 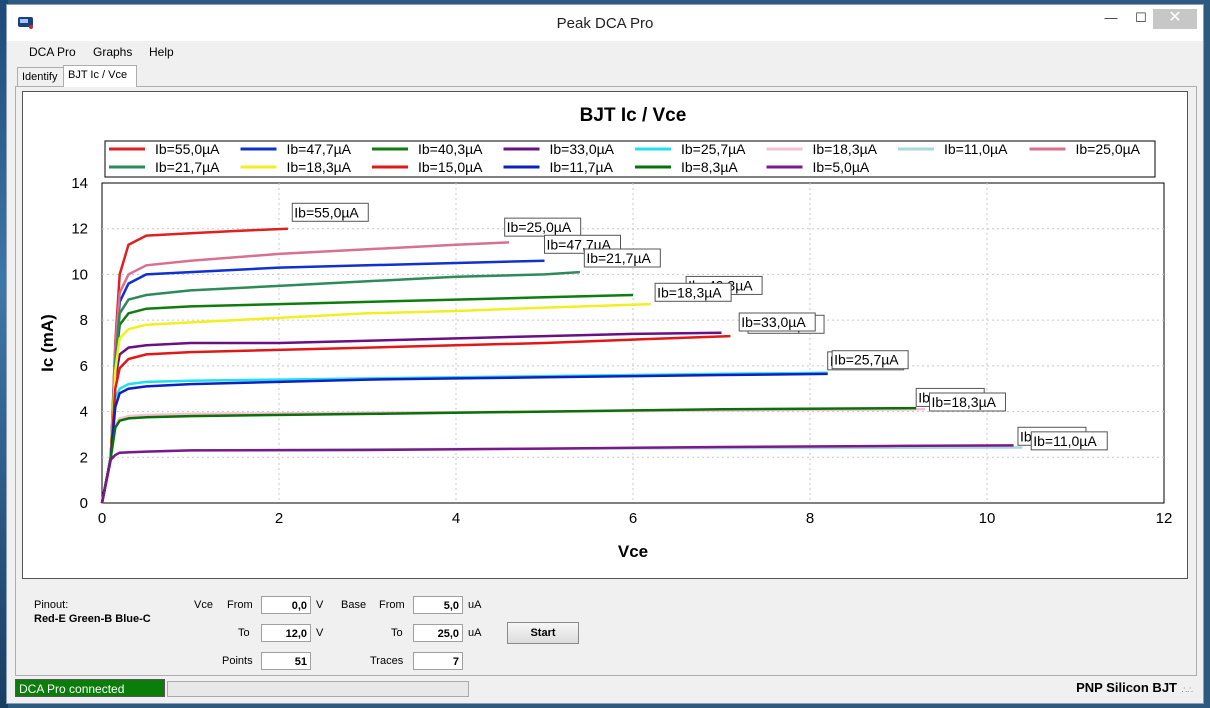 What do you see at coordinates (319, 149) in the screenshot?
I see `legend-entry: Ib=47,7µA` at bounding box center [319, 149].